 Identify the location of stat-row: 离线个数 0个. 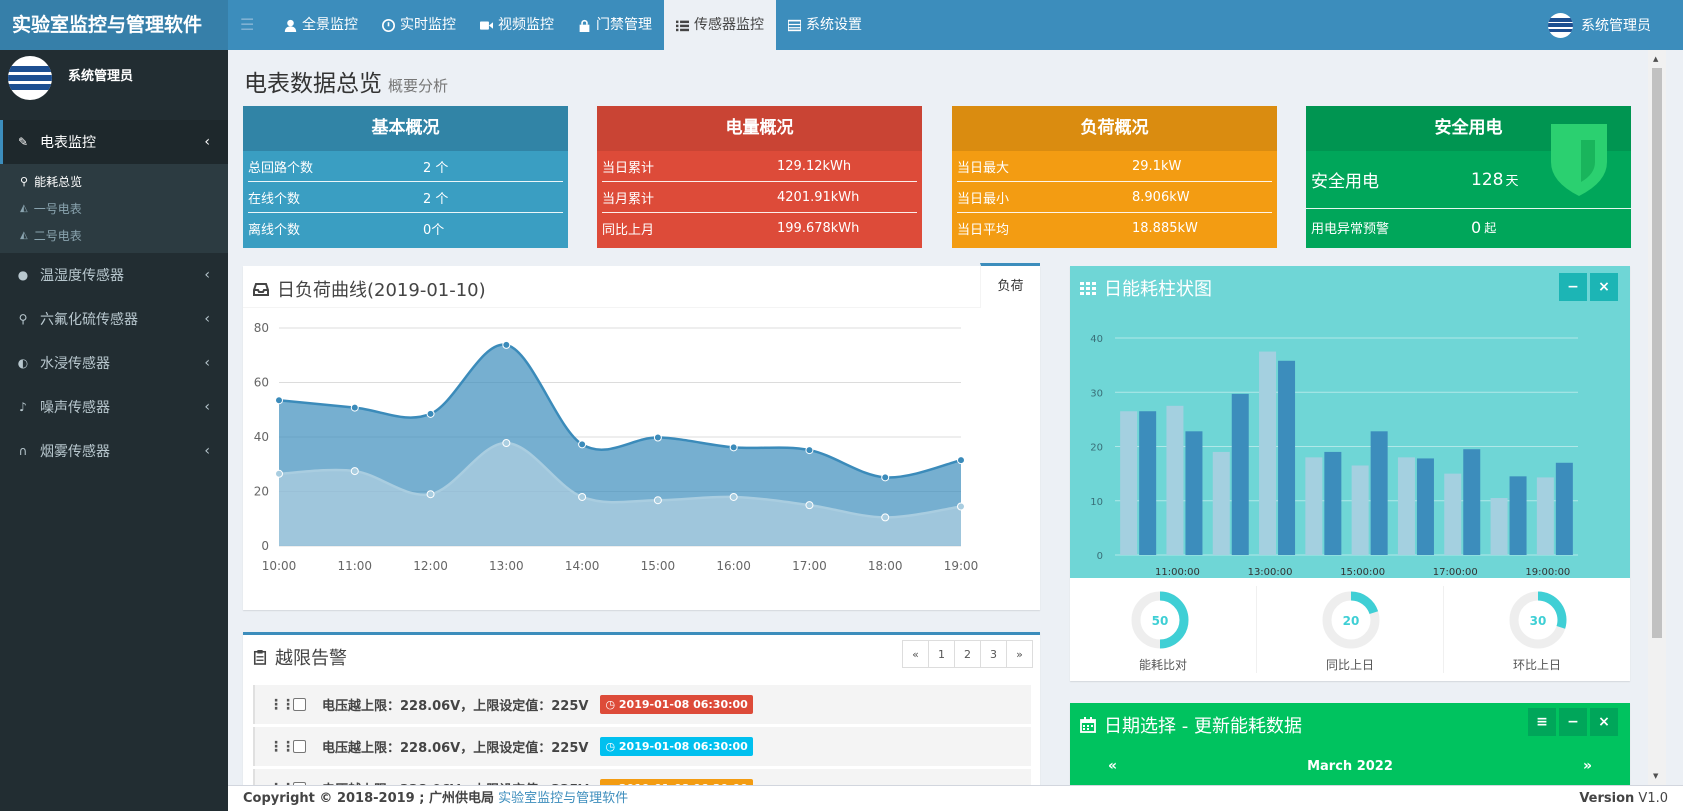
(405, 228).